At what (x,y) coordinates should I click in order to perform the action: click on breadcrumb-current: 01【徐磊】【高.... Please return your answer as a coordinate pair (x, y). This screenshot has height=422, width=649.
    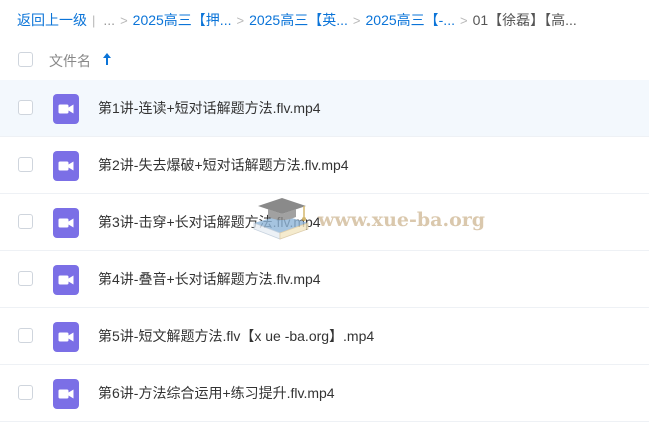
    Looking at the image, I should click on (524, 20).